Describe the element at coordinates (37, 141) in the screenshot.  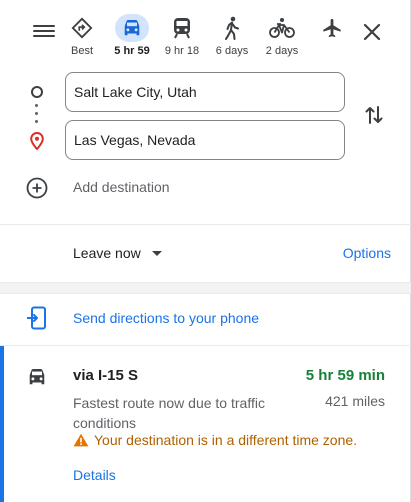
I see `destination-pin-icon` at that location.